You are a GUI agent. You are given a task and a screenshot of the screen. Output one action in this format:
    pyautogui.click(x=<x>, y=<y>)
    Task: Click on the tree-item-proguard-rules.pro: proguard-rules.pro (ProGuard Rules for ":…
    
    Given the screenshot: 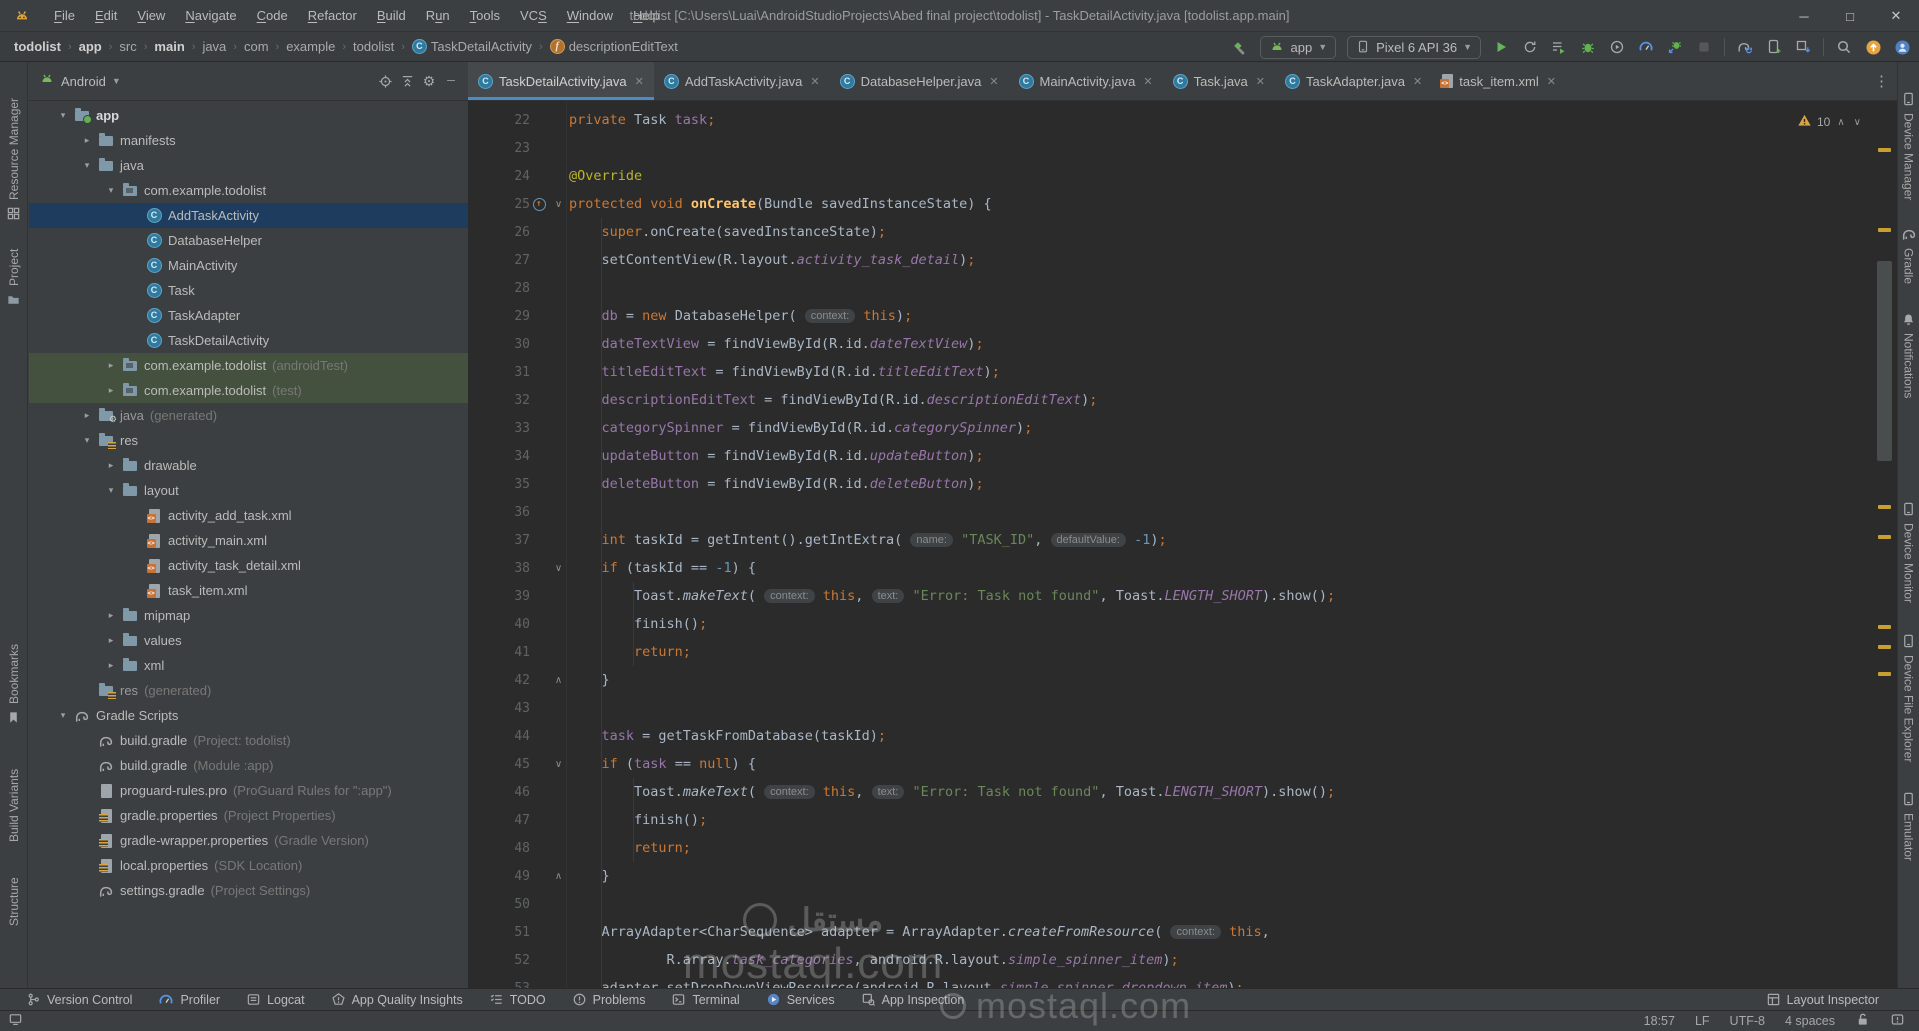 What is the action you would take?
    pyautogui.click(x=248, y=790)
    